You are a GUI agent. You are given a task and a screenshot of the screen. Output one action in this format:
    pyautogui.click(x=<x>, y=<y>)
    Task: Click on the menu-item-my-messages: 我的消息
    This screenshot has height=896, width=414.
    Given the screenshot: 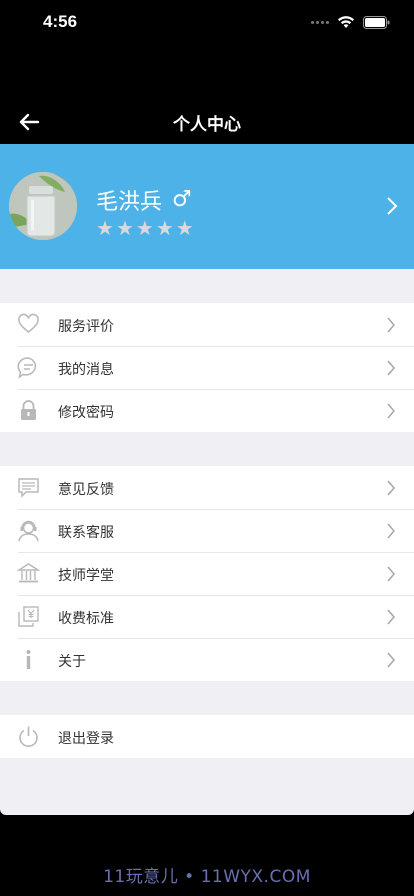 What is the action you would take?
    pyautogui.click(x=207, y=367)
    